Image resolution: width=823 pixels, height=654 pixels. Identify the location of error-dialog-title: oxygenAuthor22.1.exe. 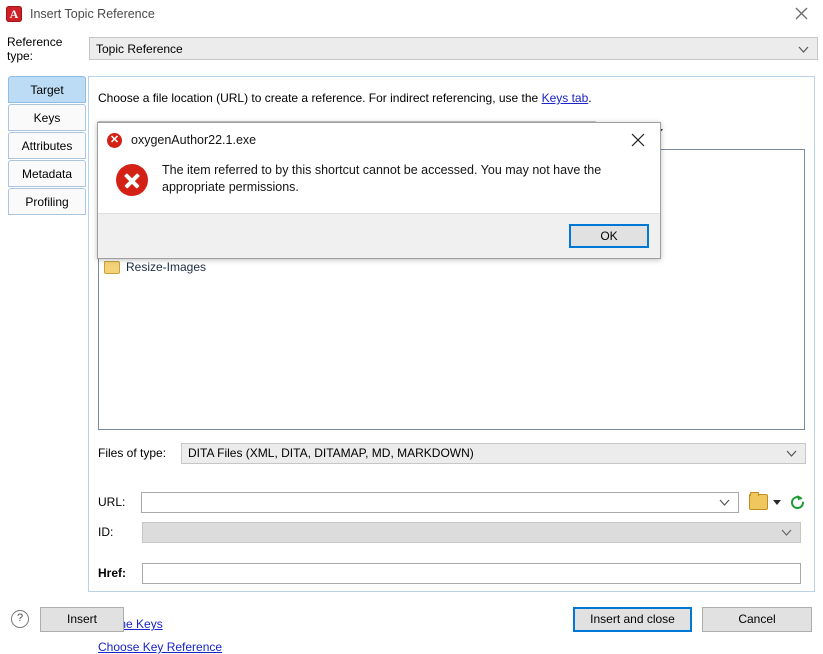
(194, 140).